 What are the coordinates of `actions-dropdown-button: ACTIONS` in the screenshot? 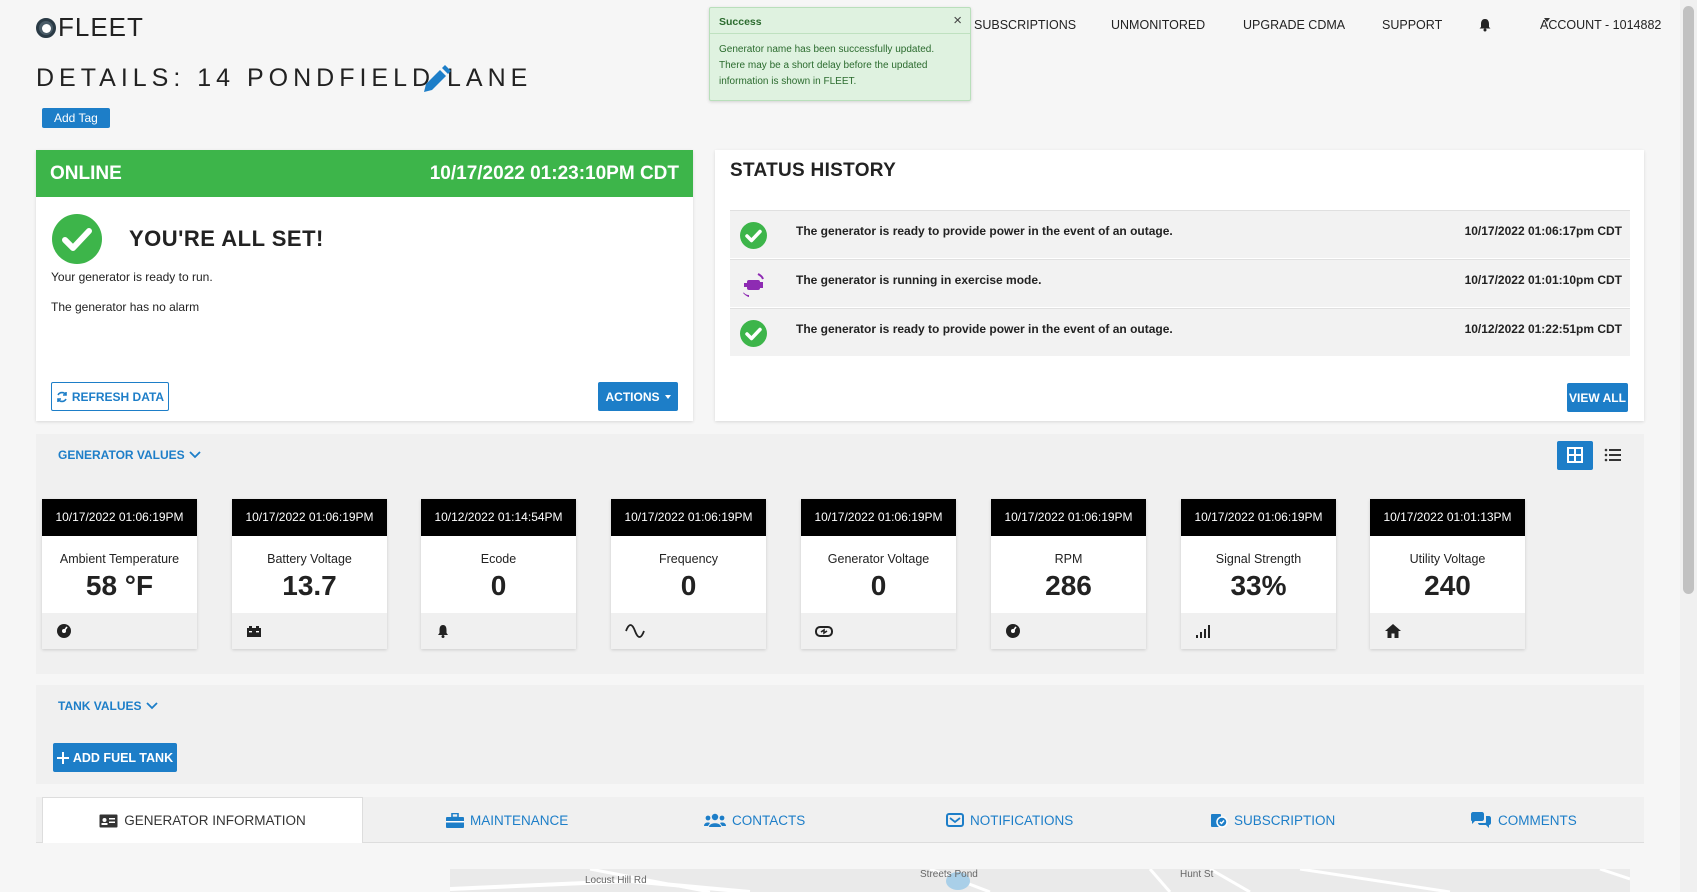 It's located at (638, 396).